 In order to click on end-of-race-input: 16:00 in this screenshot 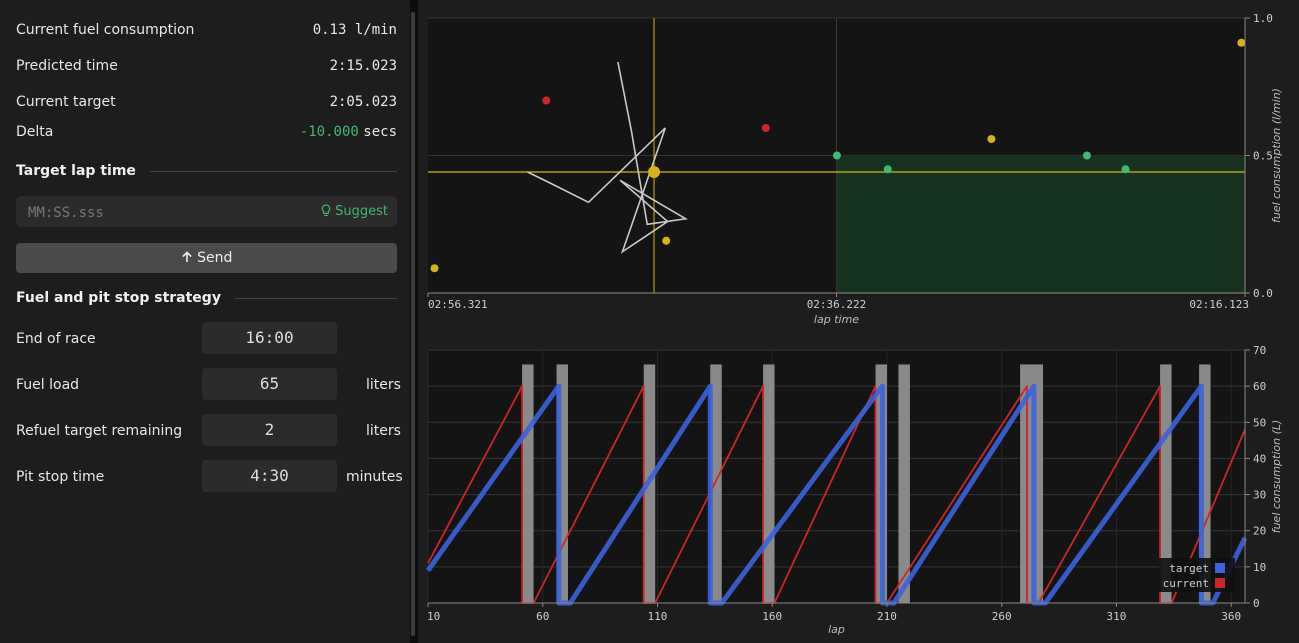, I will do `click(269, 338)`.